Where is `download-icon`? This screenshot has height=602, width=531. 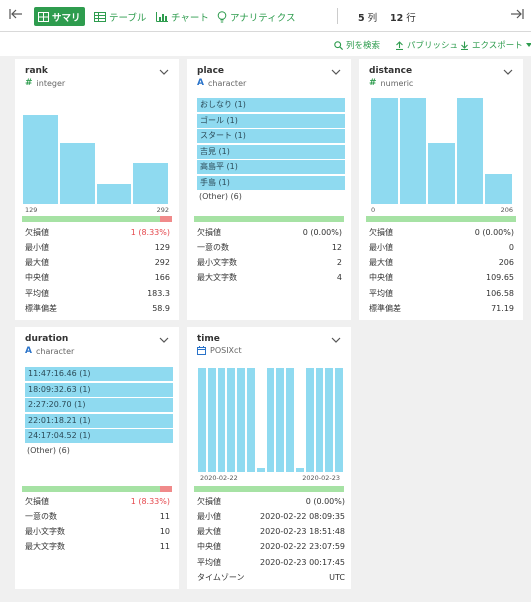
download-icon is located at coordinates (464, 45).